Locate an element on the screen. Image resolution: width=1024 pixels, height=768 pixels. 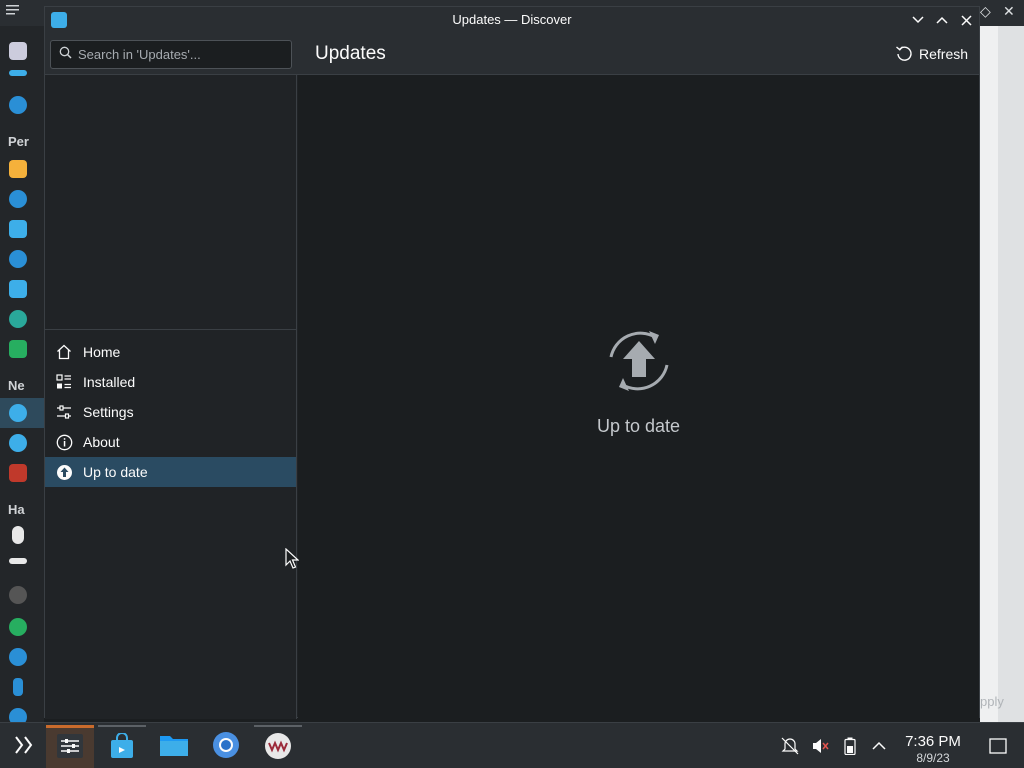
background-settings-sidebar: Per Ne Ha is located at coordinates (22, 376).